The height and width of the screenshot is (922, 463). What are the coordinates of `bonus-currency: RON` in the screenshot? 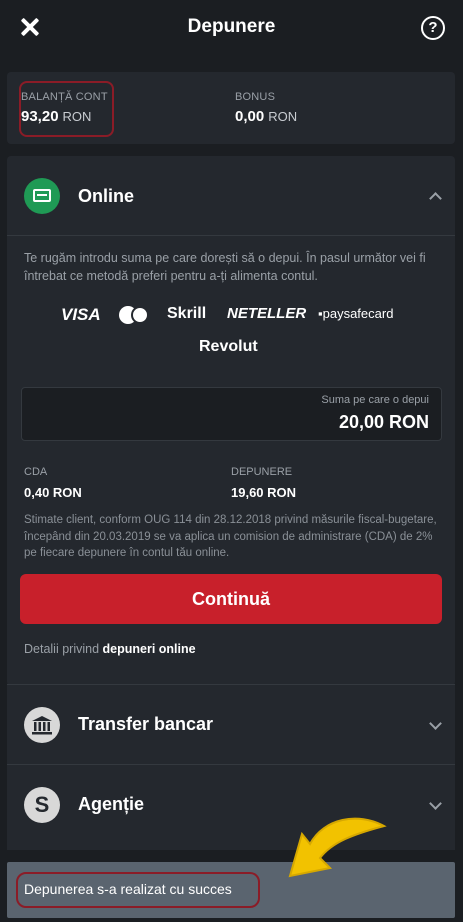 It's located at (283, 116).